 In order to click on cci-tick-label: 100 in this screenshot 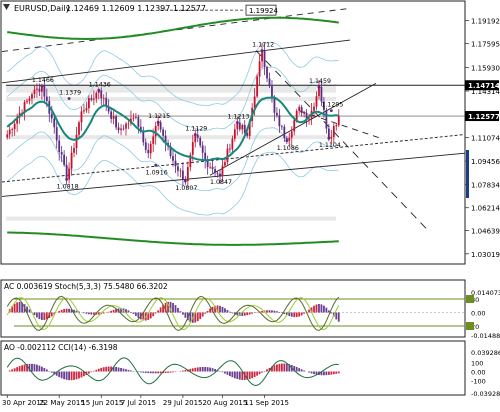, I will do `click(477, 364)`.